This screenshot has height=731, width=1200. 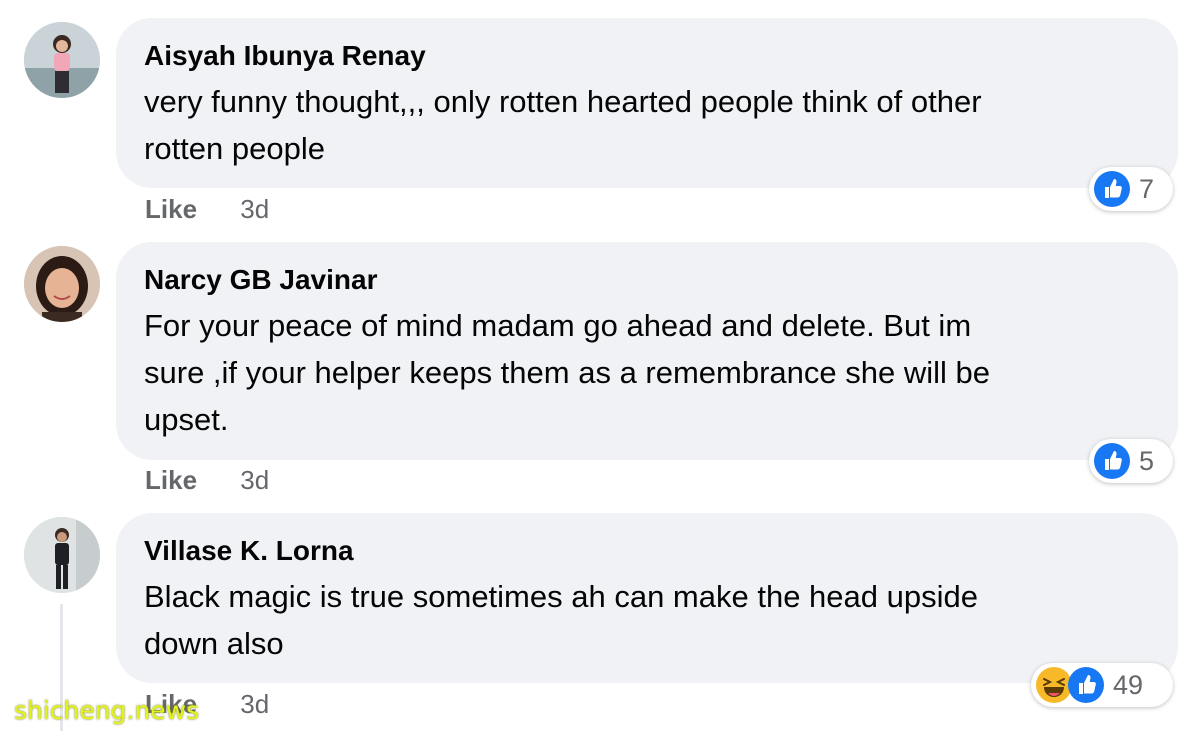 What do you see at coordinates (214, 643) in the screenshot?
I see `comment-text-line: down also` at bounding box center [214, 643].